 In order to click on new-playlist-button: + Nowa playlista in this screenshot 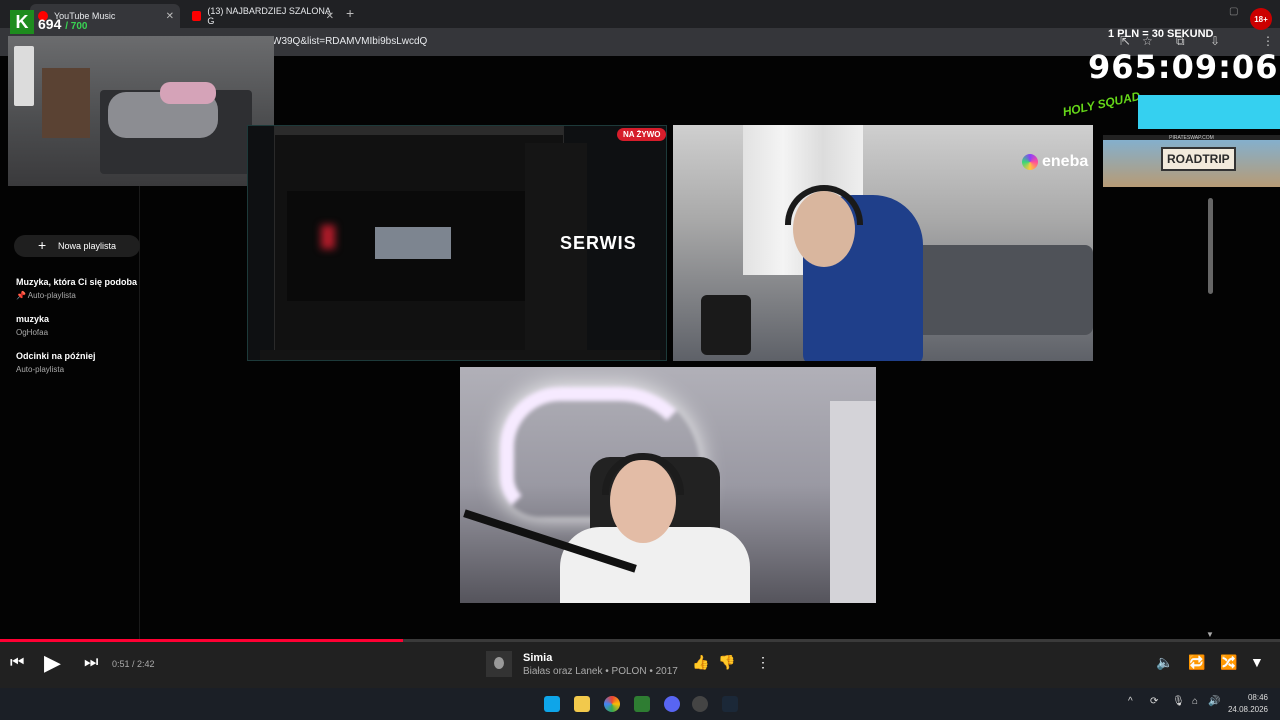, I will do `click(77, 246)`.